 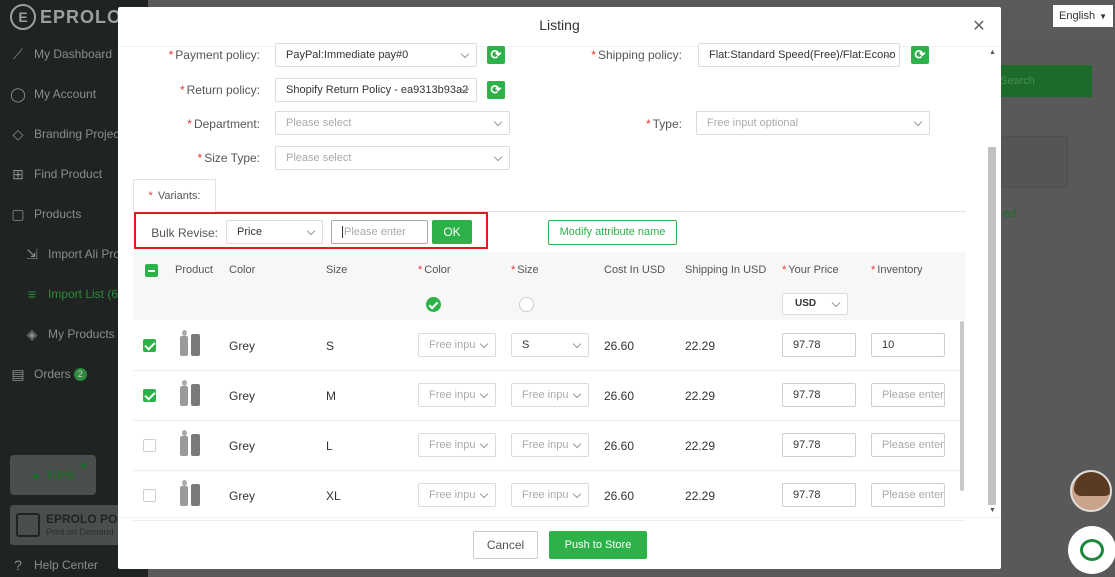 What do you see at coordinates (392, 158) in the screenshot?
I see `size-type-select: Please select` at bounding box center [392, 158].